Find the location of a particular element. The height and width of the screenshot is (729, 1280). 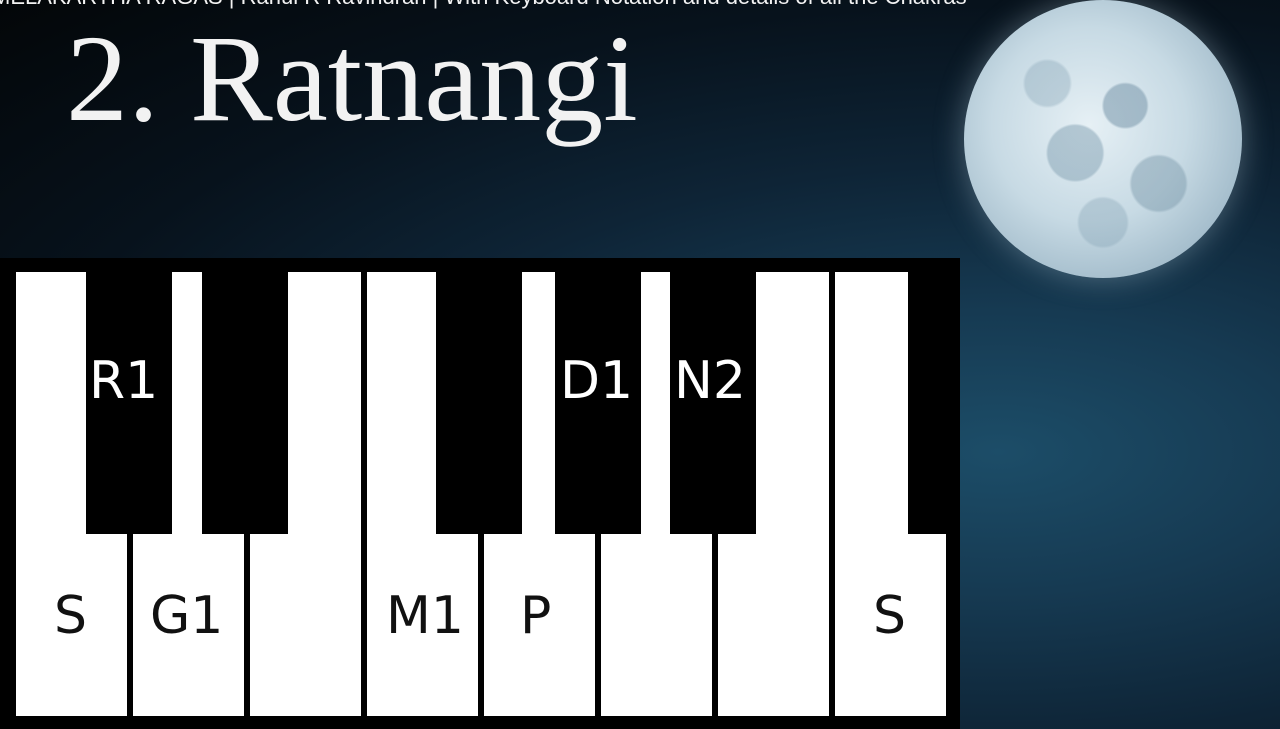

white-key-label-m1: M1 is located at coordinates (425, 616).